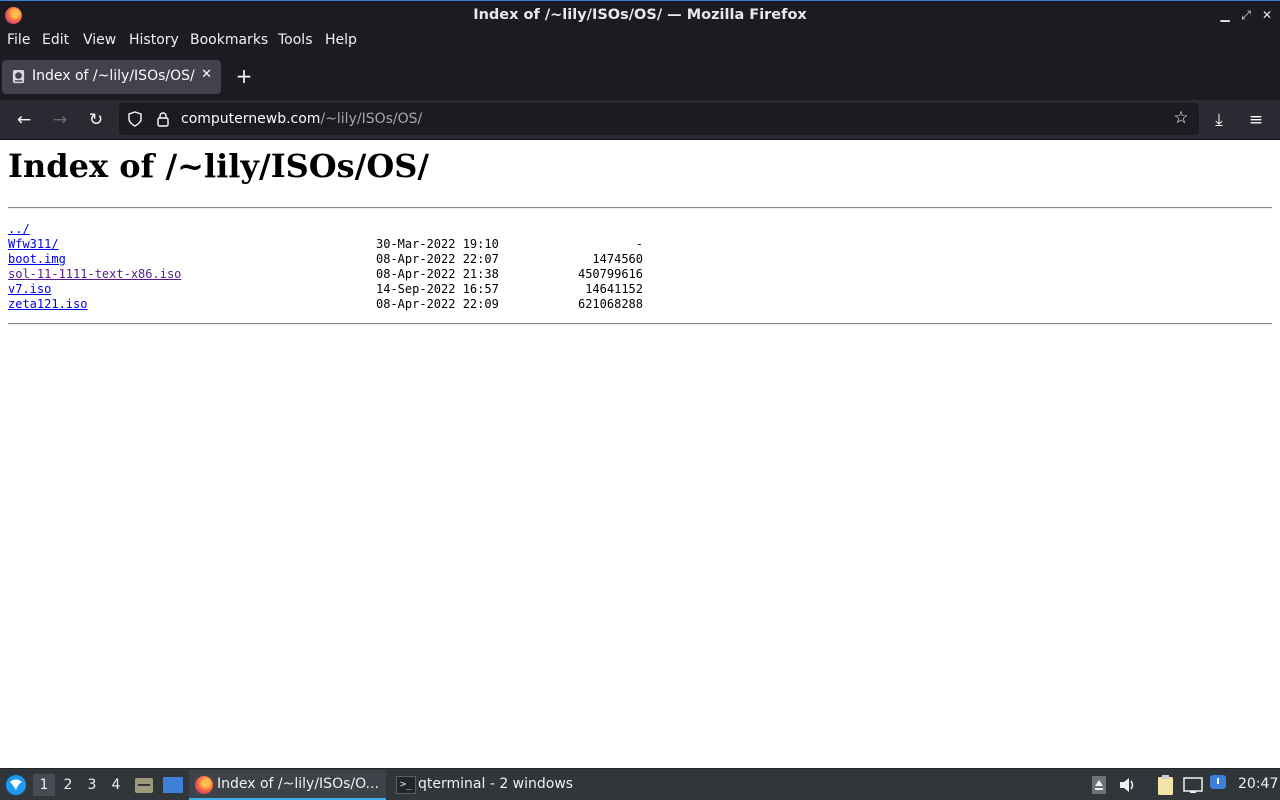 This screenshot has width=1280, height=800. What do you see at coordinates (94, 274) in the screenshot?
I see `file-link: sol-11-1111-text-x86.iso` at bounding box center [94, 274].